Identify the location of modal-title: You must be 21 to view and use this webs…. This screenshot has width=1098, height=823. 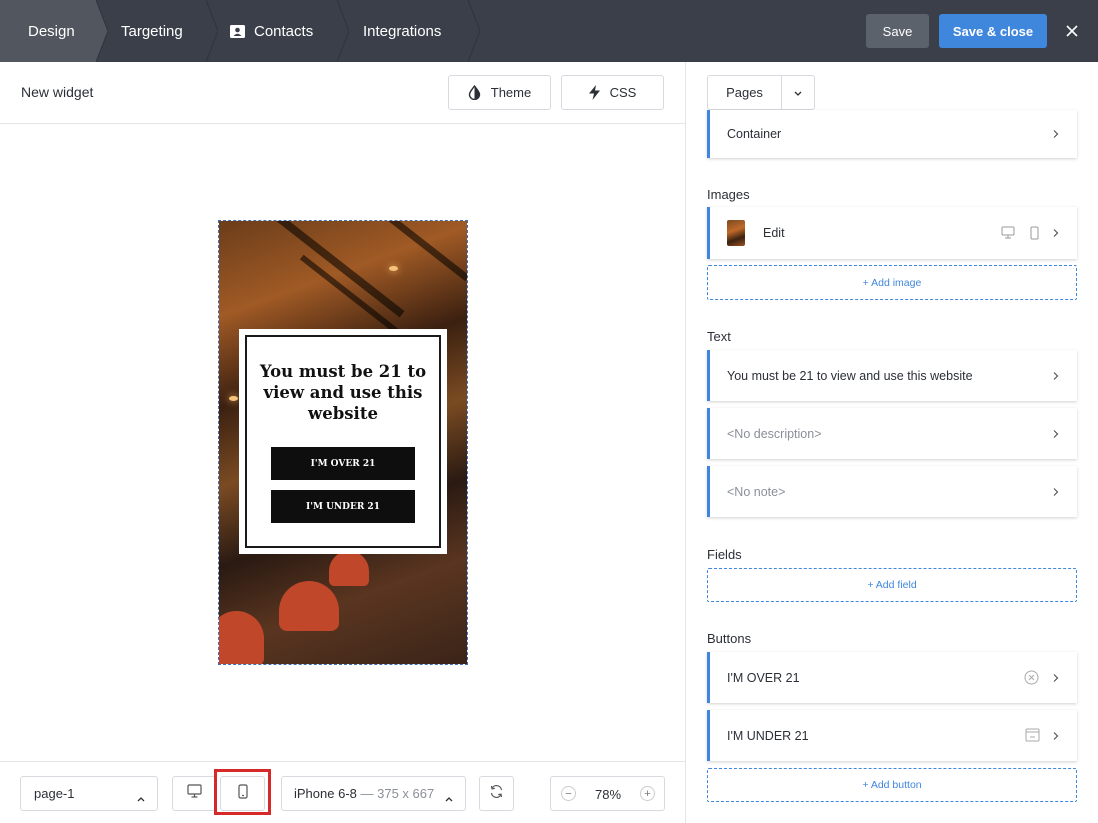
(343, 392).